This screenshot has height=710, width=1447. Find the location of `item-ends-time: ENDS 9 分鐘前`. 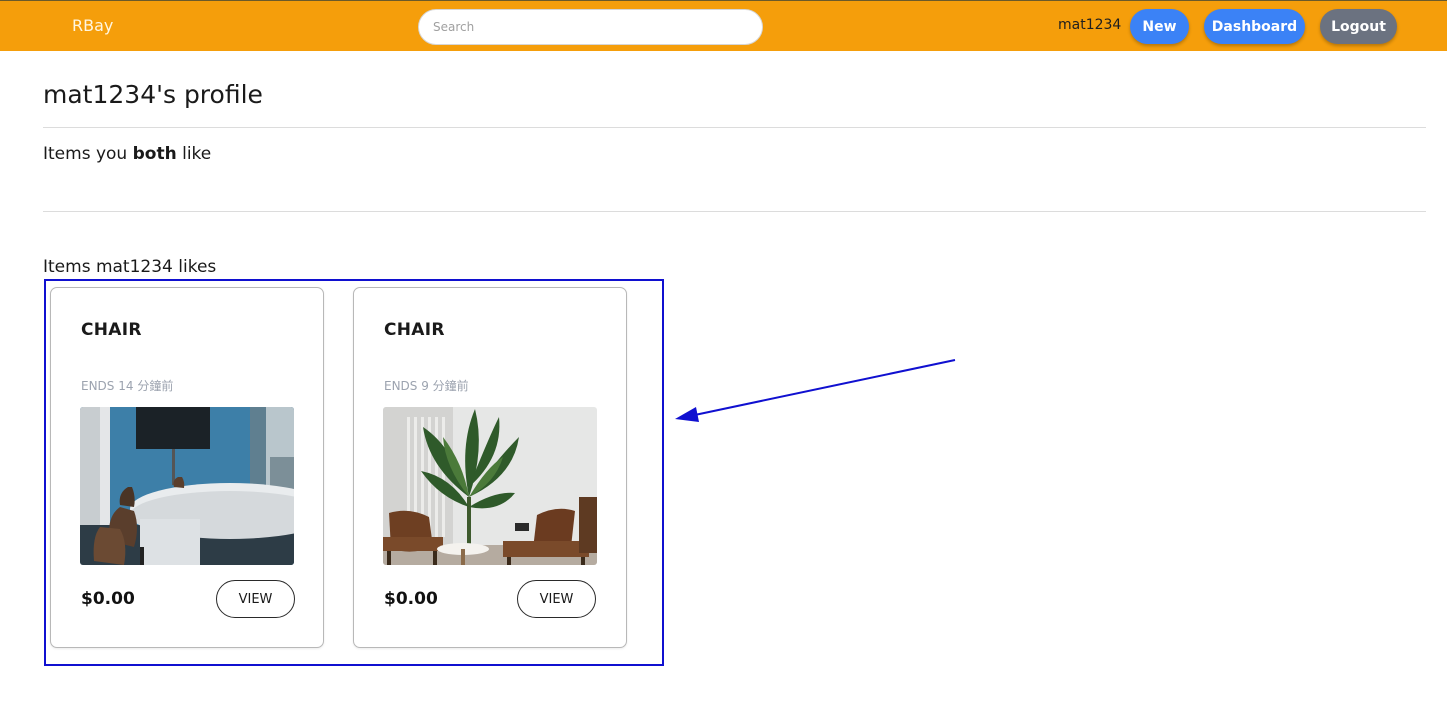

item-ends-time: ENDS 9 分鐘前 is located at coordinates (426, 386).